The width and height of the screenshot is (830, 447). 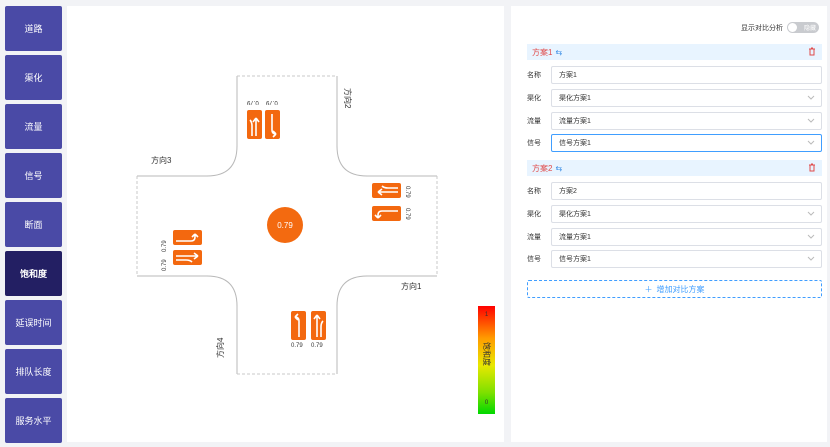 I want to click on legend-max: 1, so click(x=486, y=315).